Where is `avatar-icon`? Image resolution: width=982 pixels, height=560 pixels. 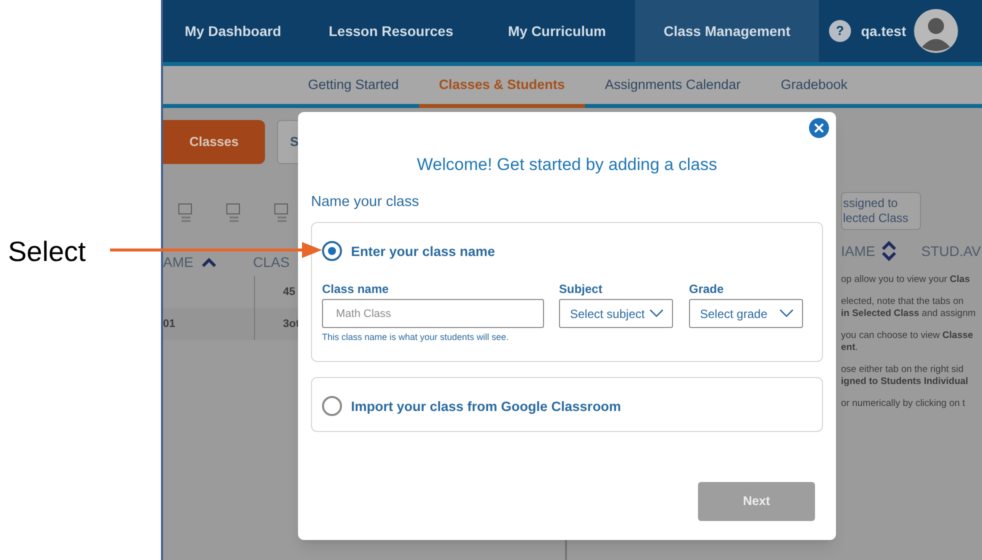
avatar-icon is located at coordinates (936, 31).